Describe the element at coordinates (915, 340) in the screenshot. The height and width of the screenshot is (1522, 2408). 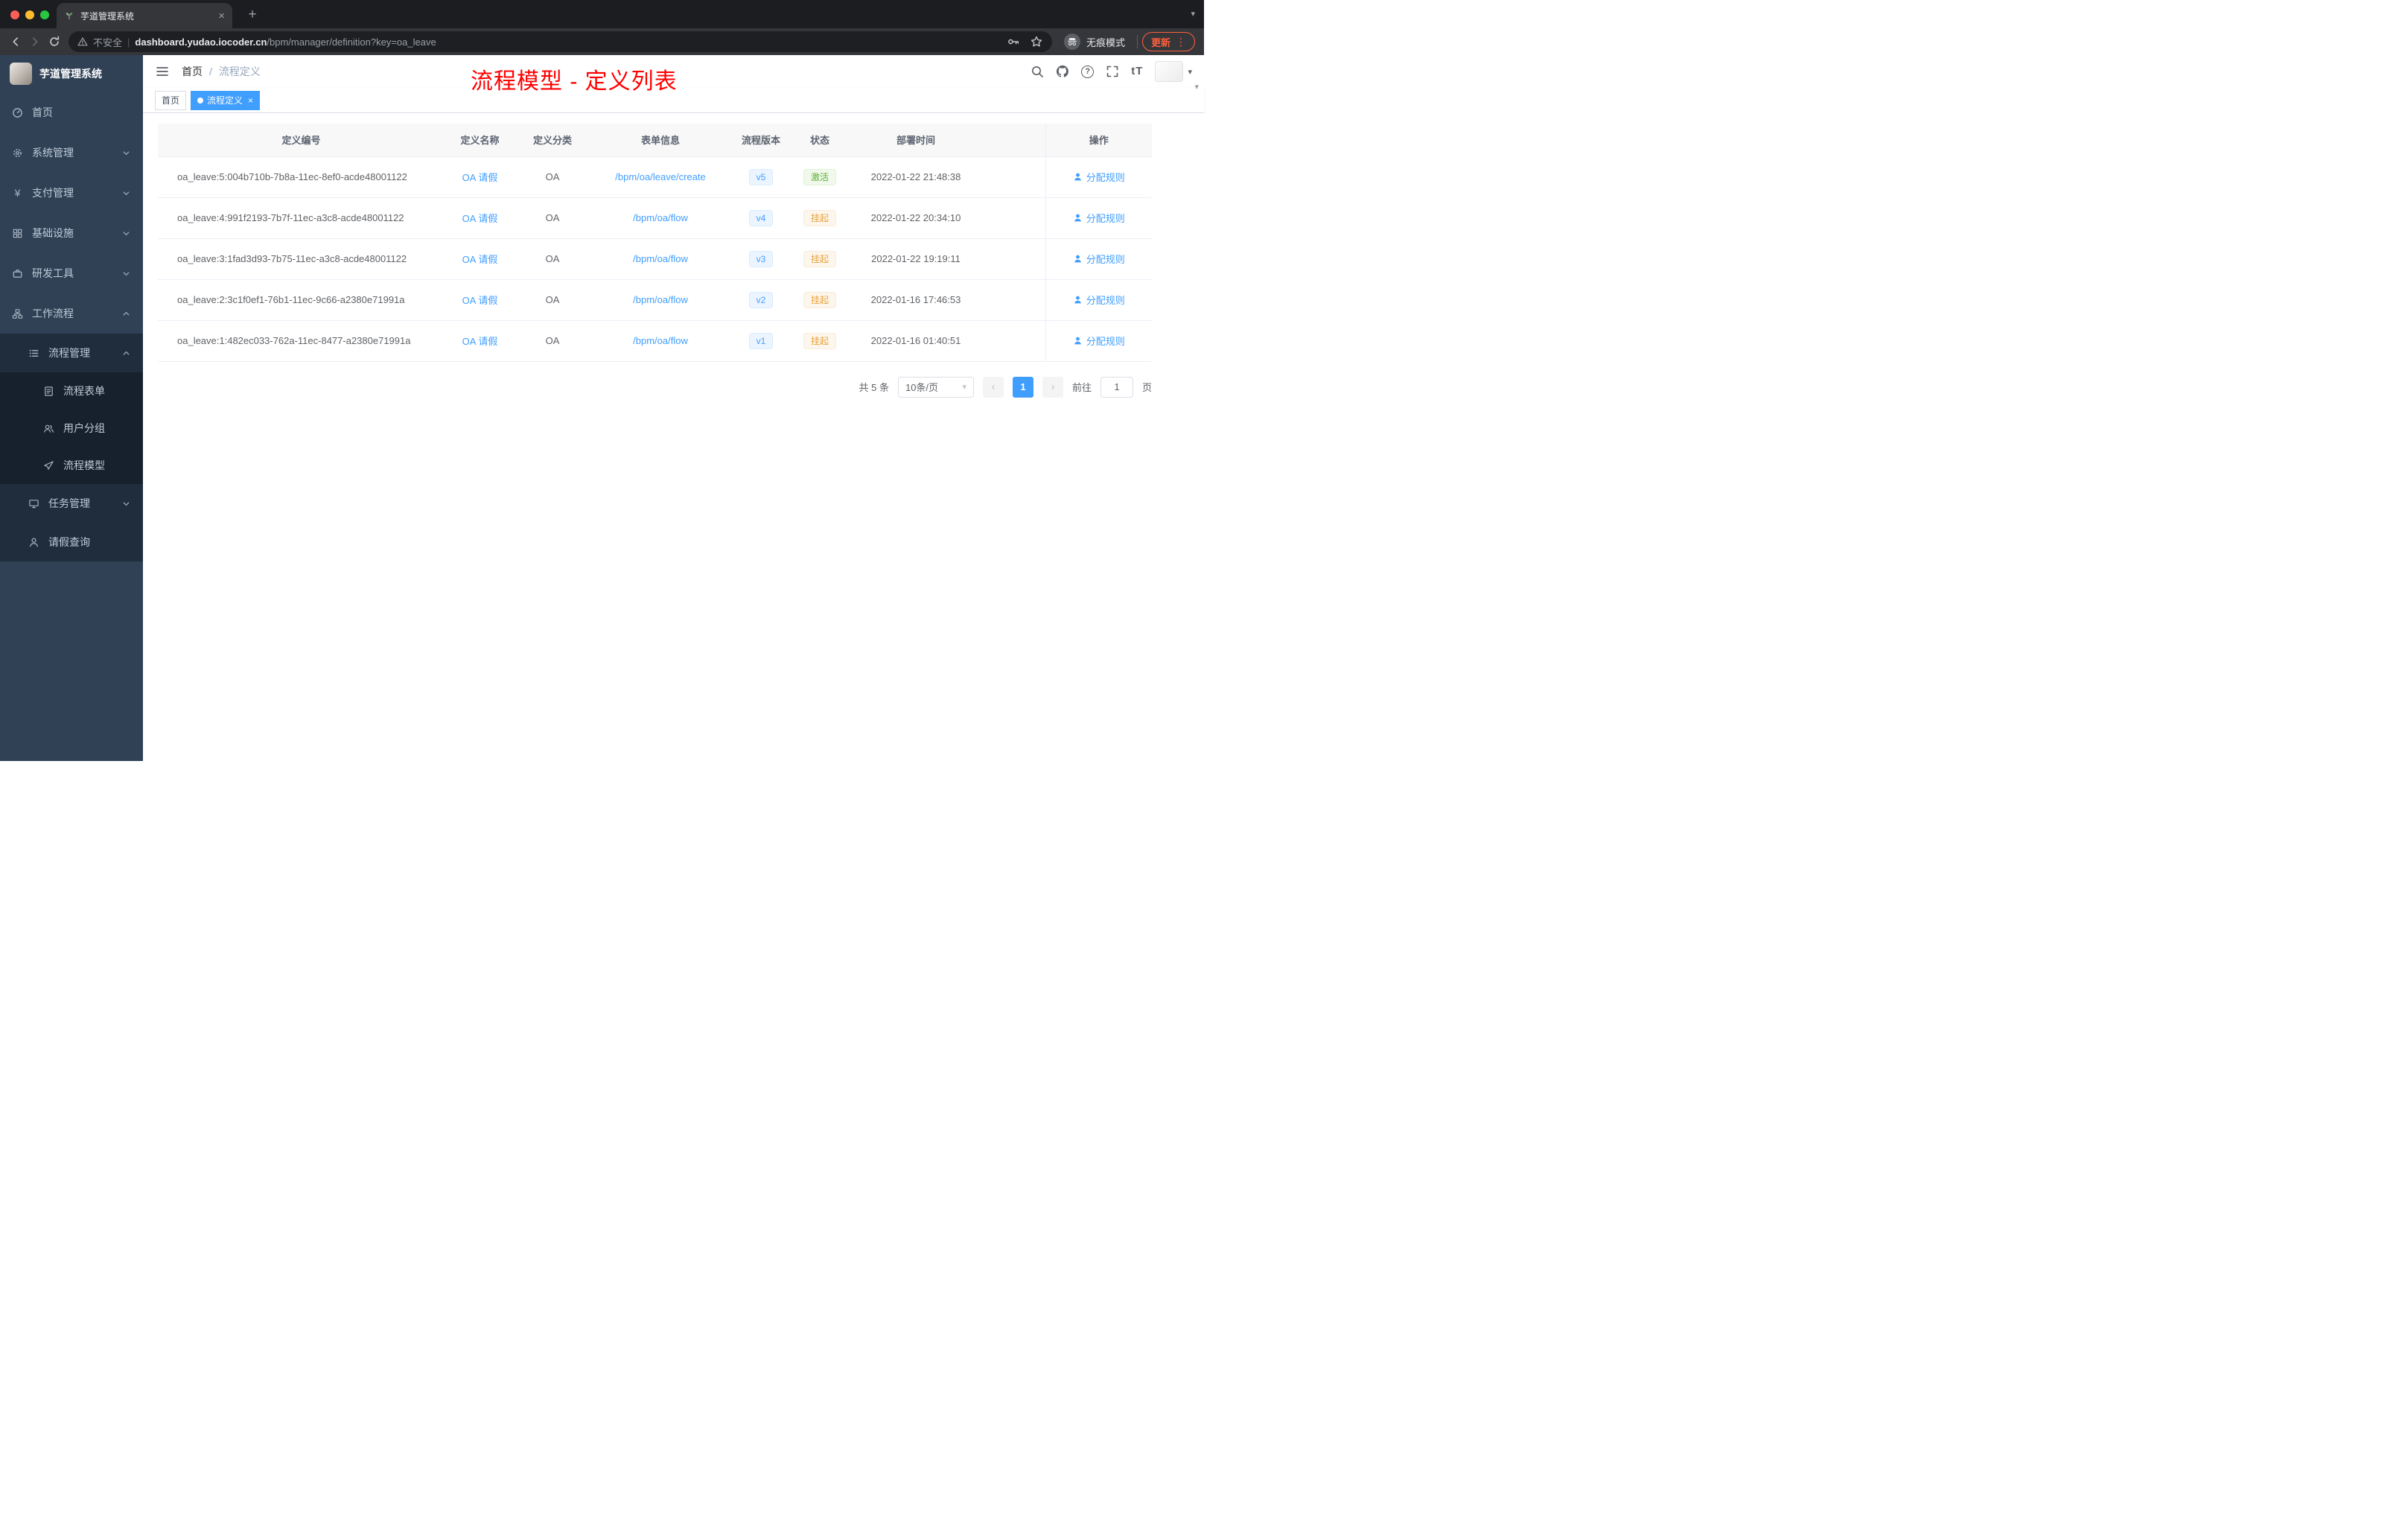
I see `deploy-time: 2022-01-16 01:40:51` at that location.